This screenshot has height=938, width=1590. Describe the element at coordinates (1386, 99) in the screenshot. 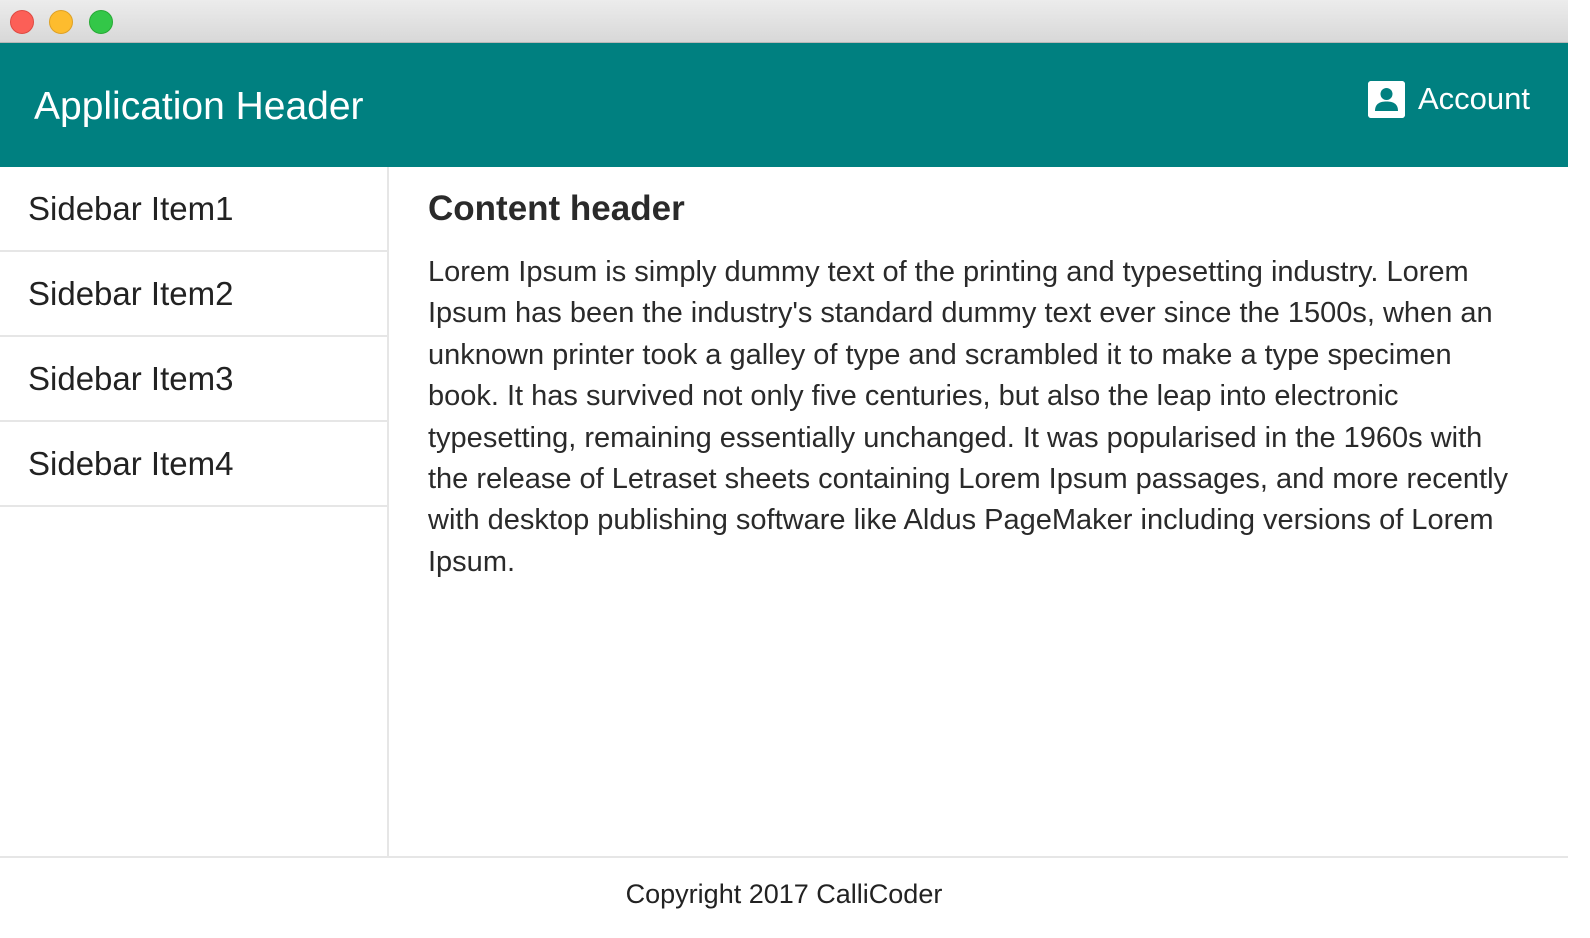

I see `account-box-icon` at that location.